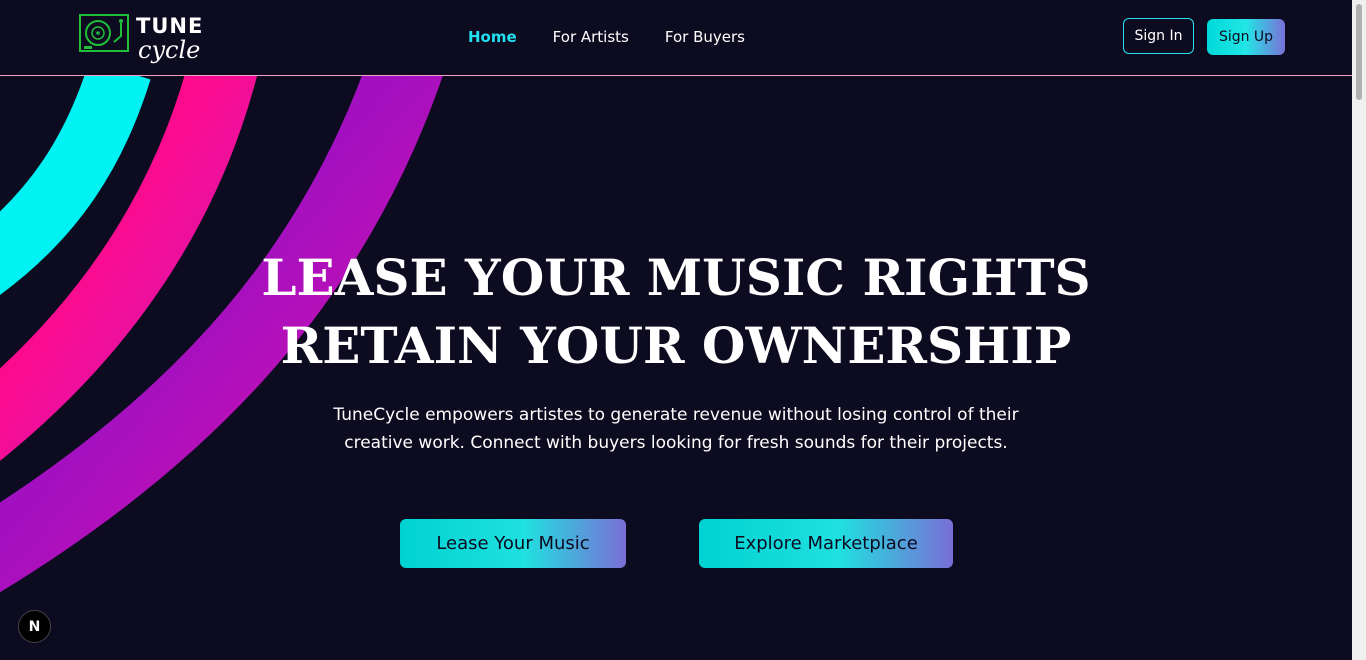 The image size is (1366, 660). I want to click on brand-logo: TUNE cycle, so click(148, 40).